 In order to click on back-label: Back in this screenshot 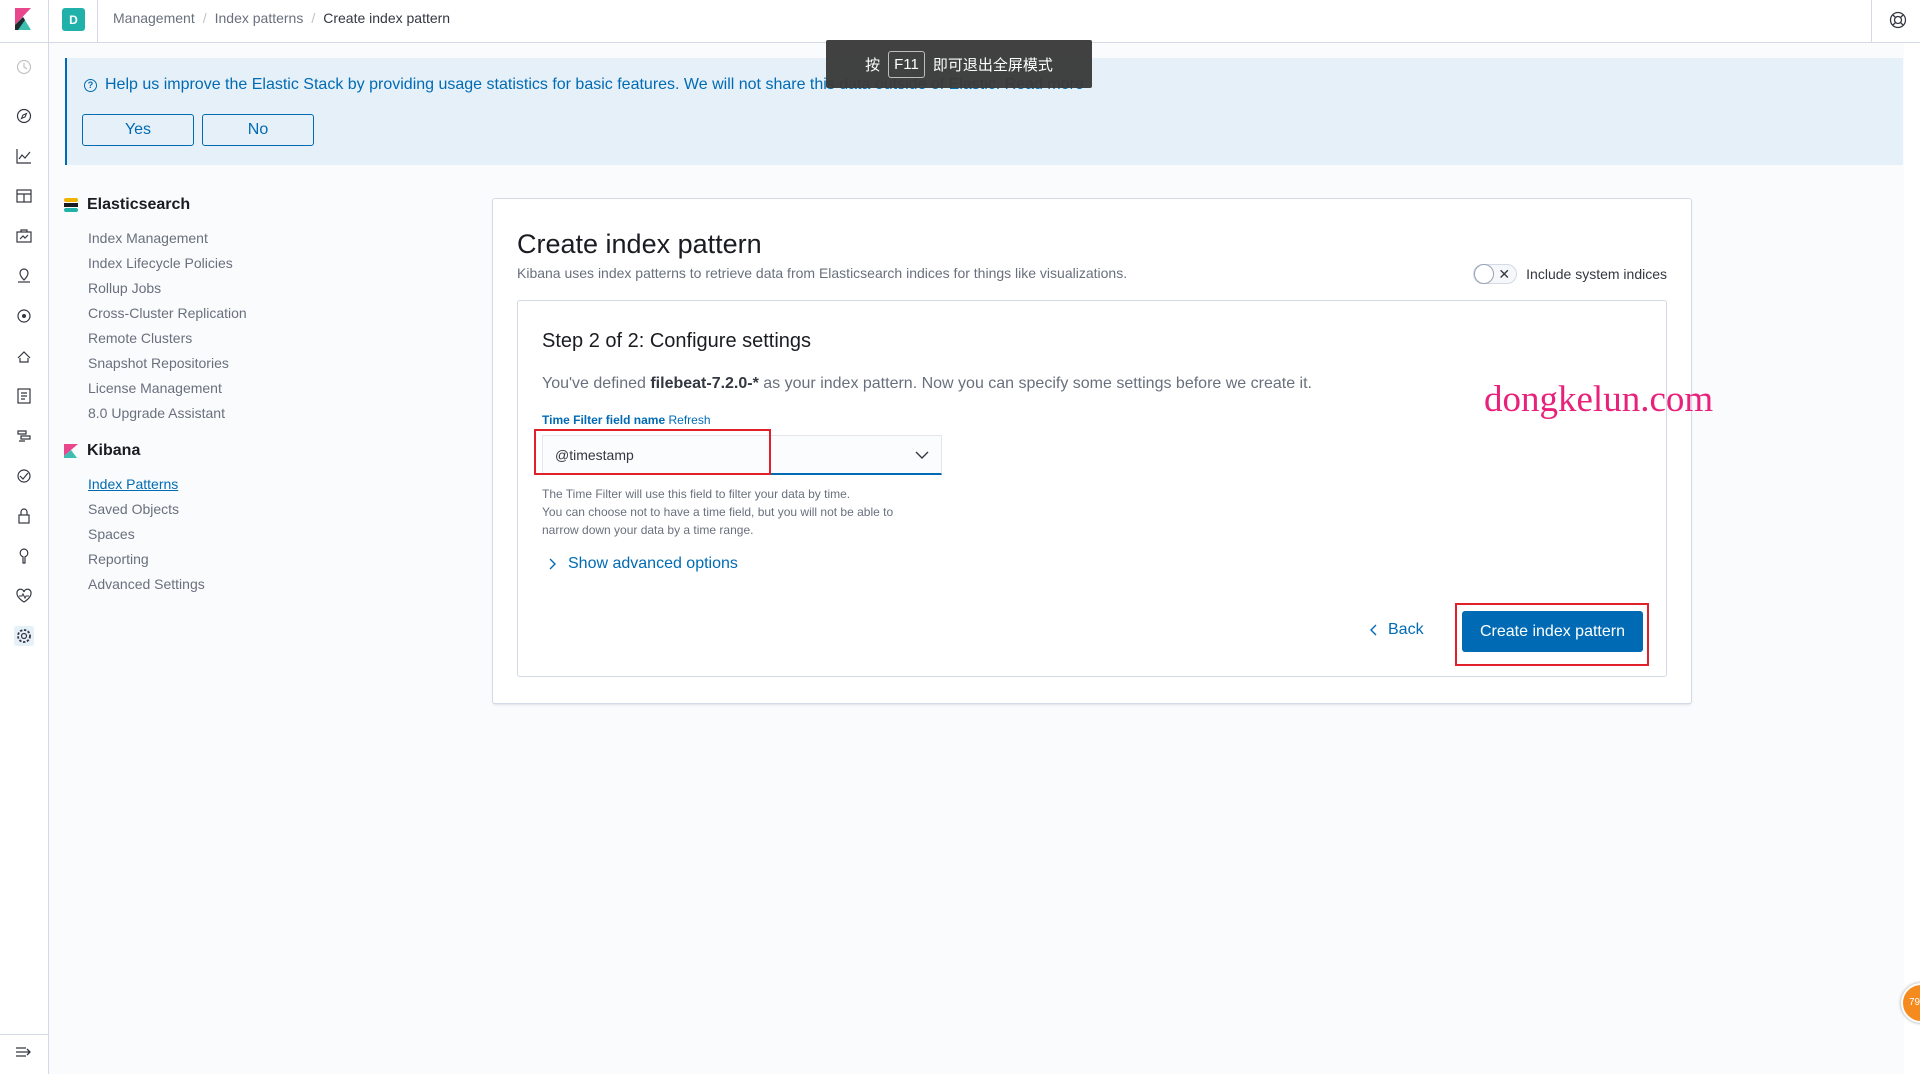, I will do `click(1406, 629)`.